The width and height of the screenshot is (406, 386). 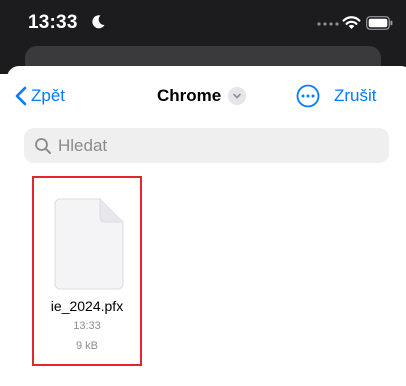 I want to click on signal-icon, so click(x=328, y=24).